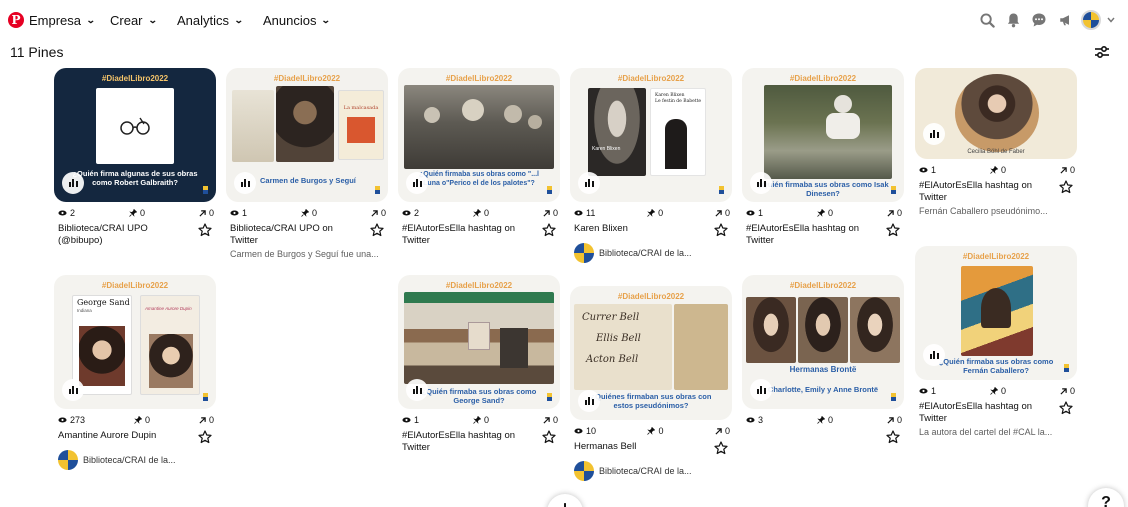 The image size is (1128, 507). Describe the element at coordinates (1111, 20) in the screenshot. I see `chevron-down-icon` at that location.